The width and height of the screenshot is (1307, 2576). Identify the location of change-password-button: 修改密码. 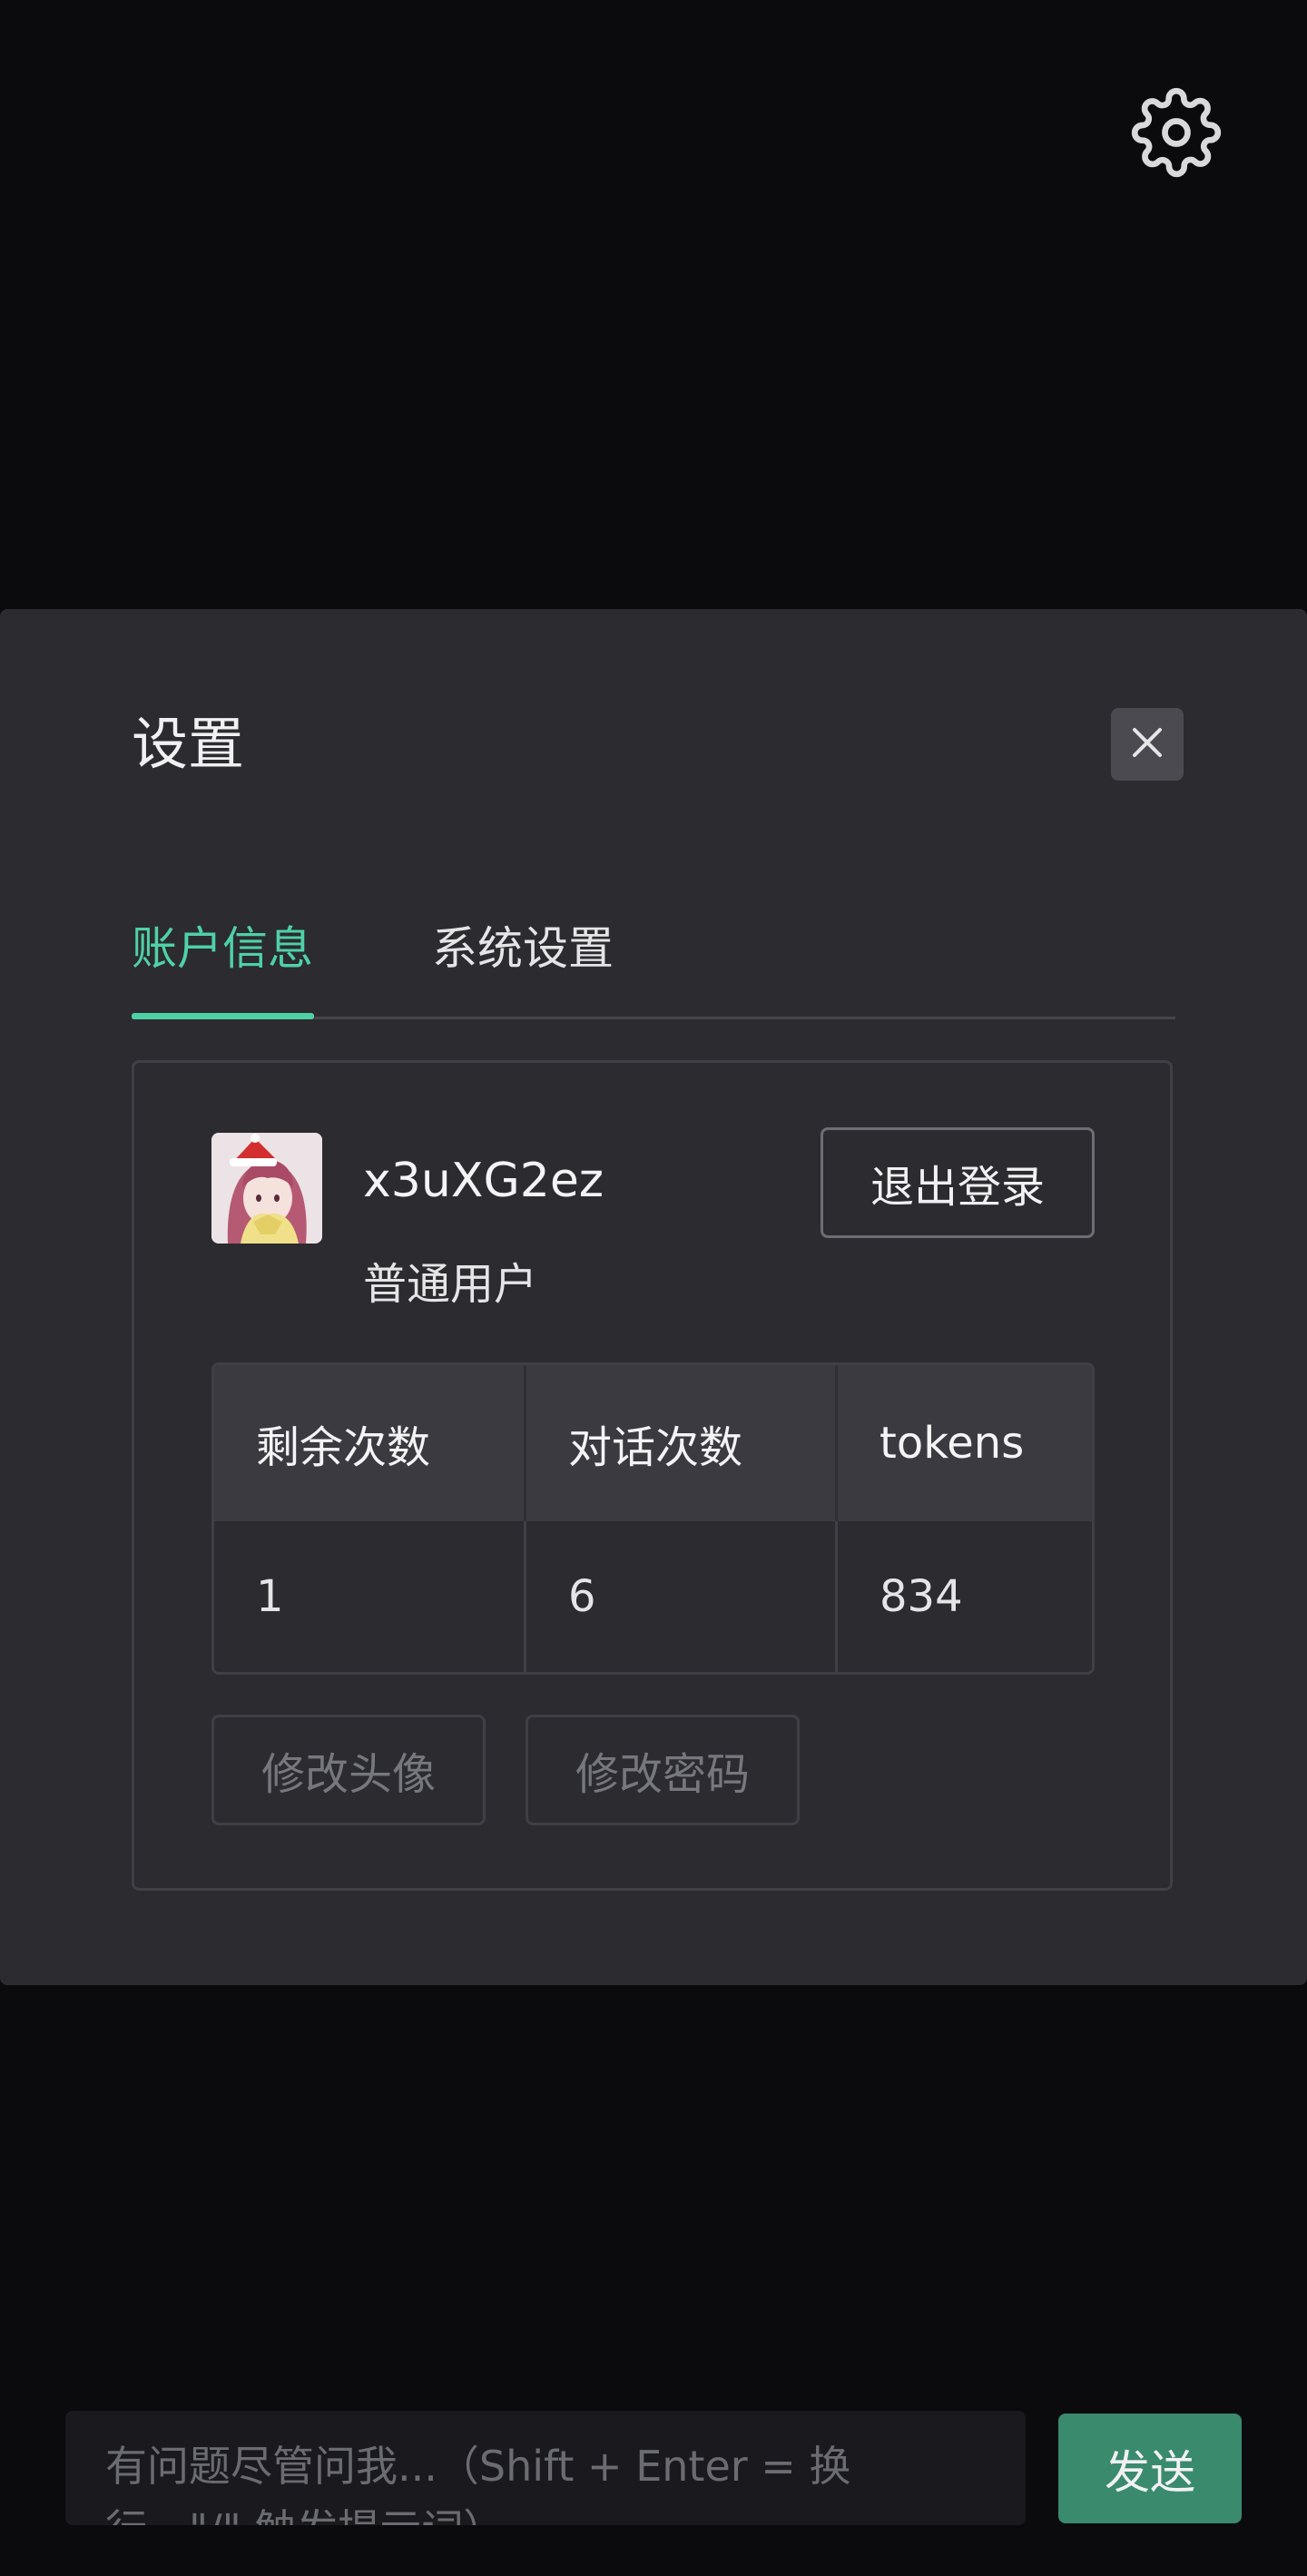
(663, 1770).